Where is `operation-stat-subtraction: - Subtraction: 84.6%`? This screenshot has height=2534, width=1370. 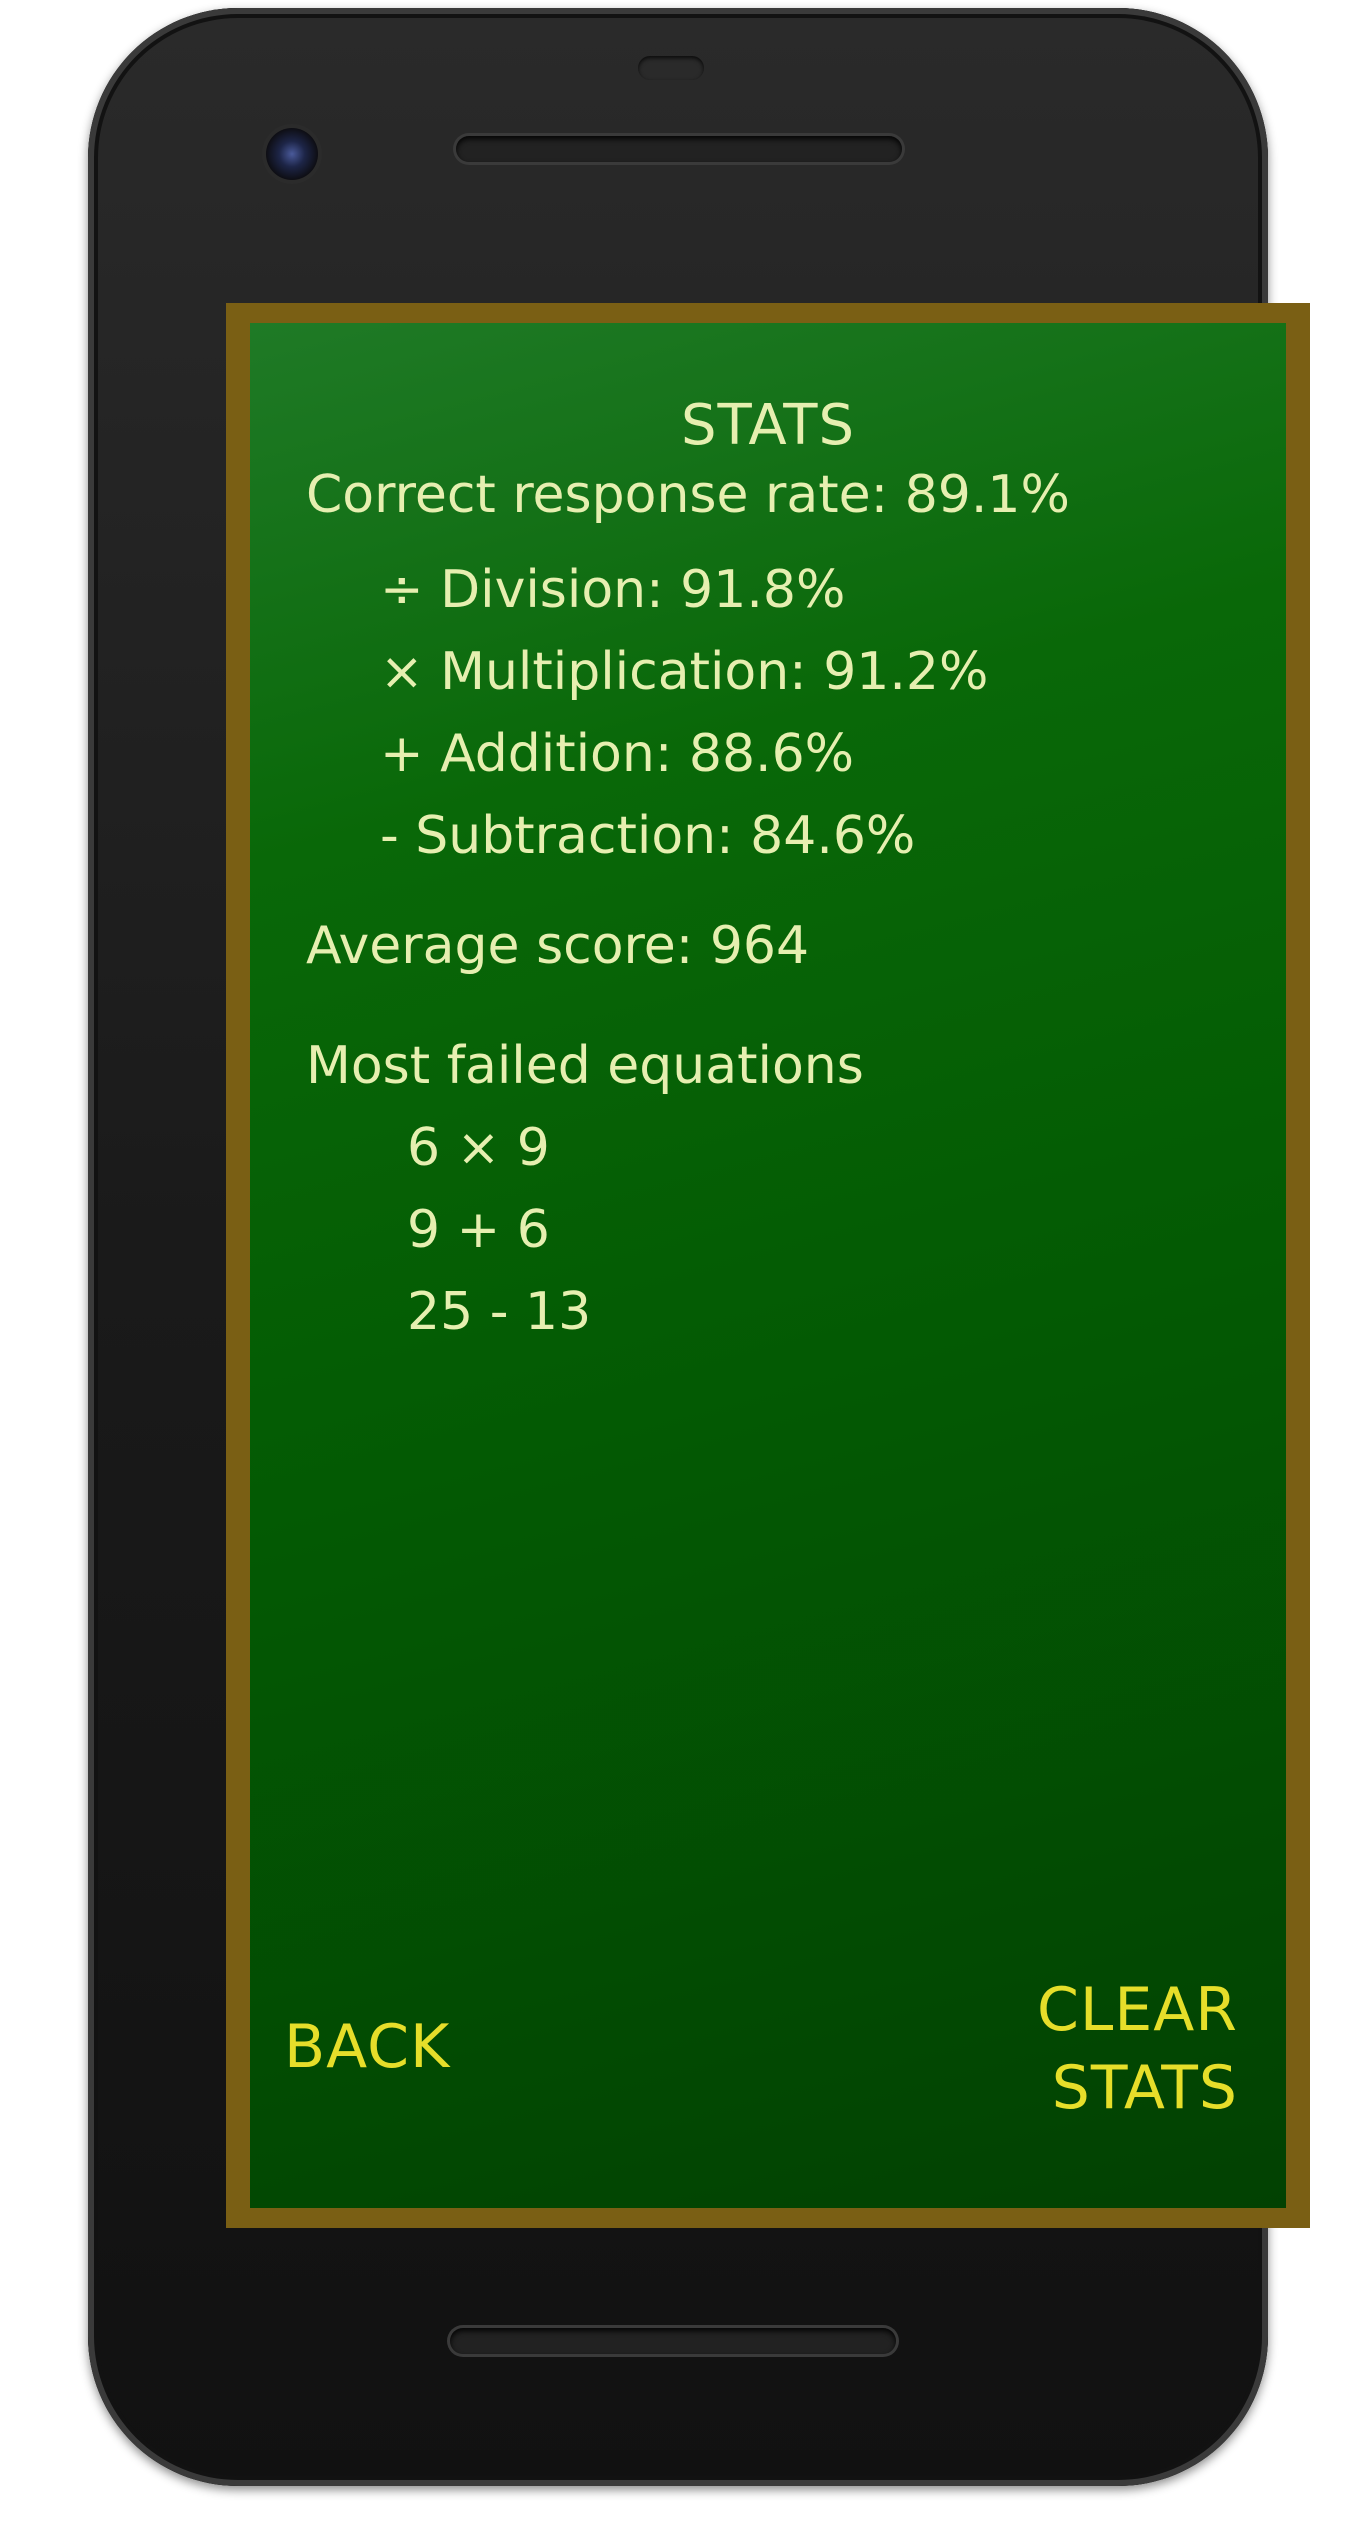
operation-stat-subtraction: - Subtraction: 84.6% is located at coordinates (648, 836).